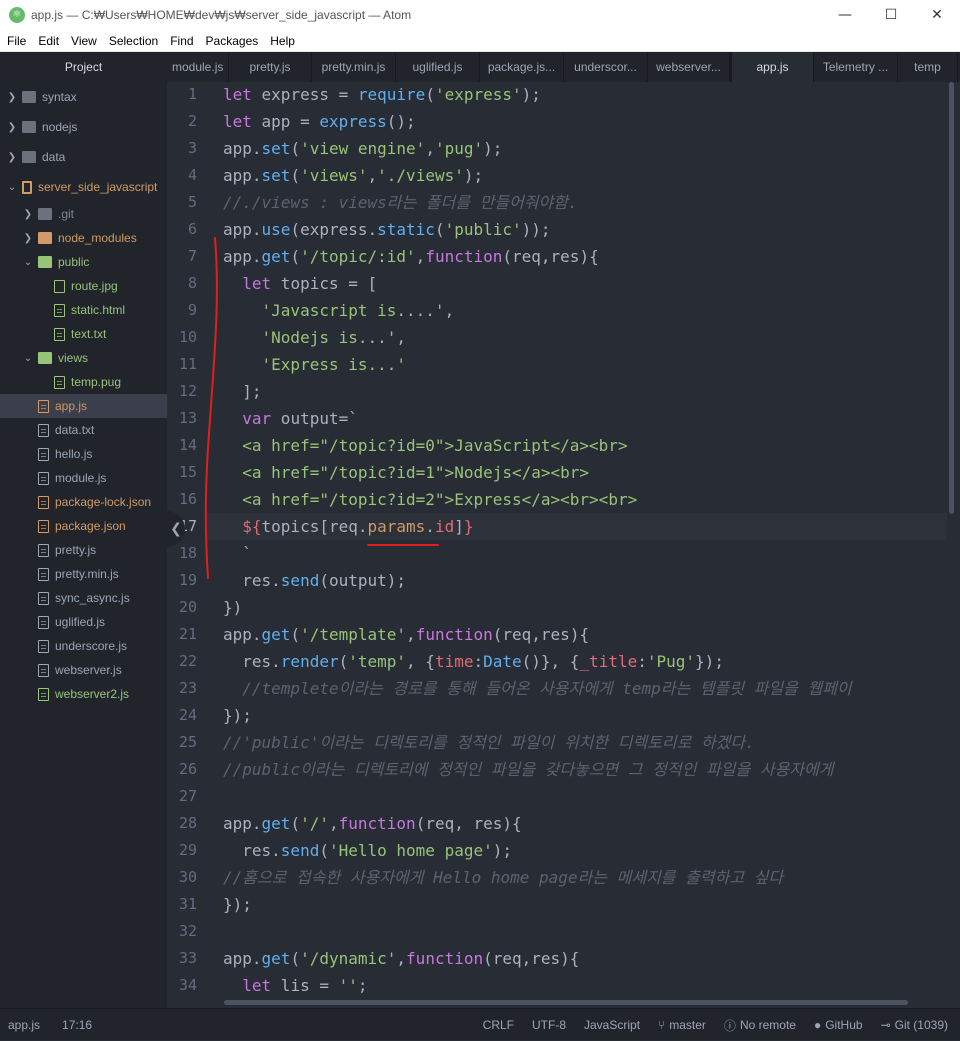 The width and height of the screenshot is (960, 1041). Describe the element at coordinates (83, 286) in the screenshot. I see `tree-item-route-jpg: route.jpg` at that location.